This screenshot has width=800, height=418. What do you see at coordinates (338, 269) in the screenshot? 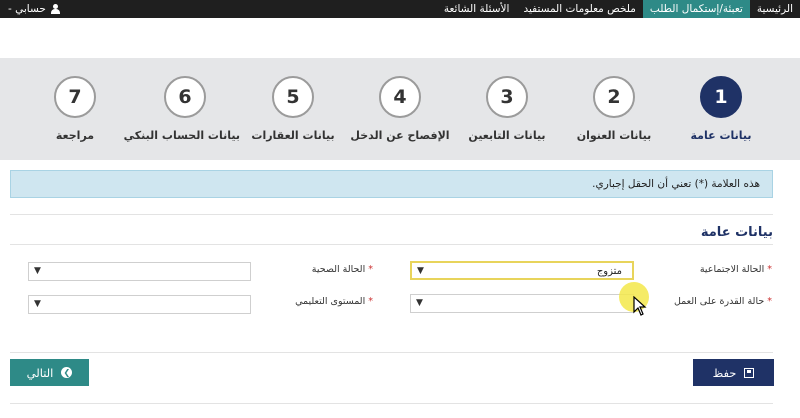
I see `health-status-label-text: الحالة الصحية` at bounding box center [338, 269].